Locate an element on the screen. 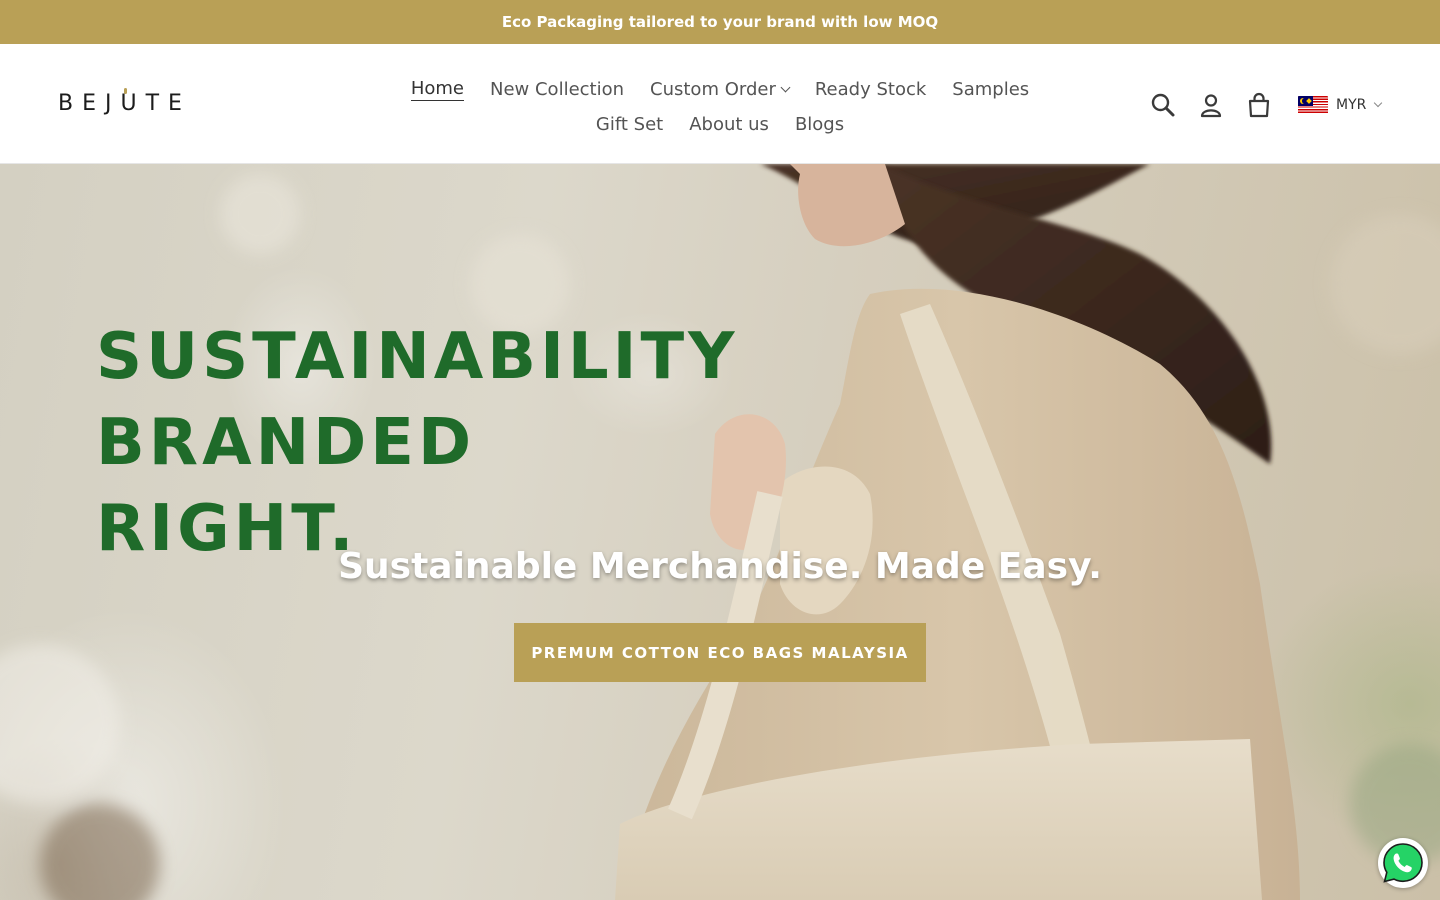  nav-about-us: About us is located at coordinates (729, 124).